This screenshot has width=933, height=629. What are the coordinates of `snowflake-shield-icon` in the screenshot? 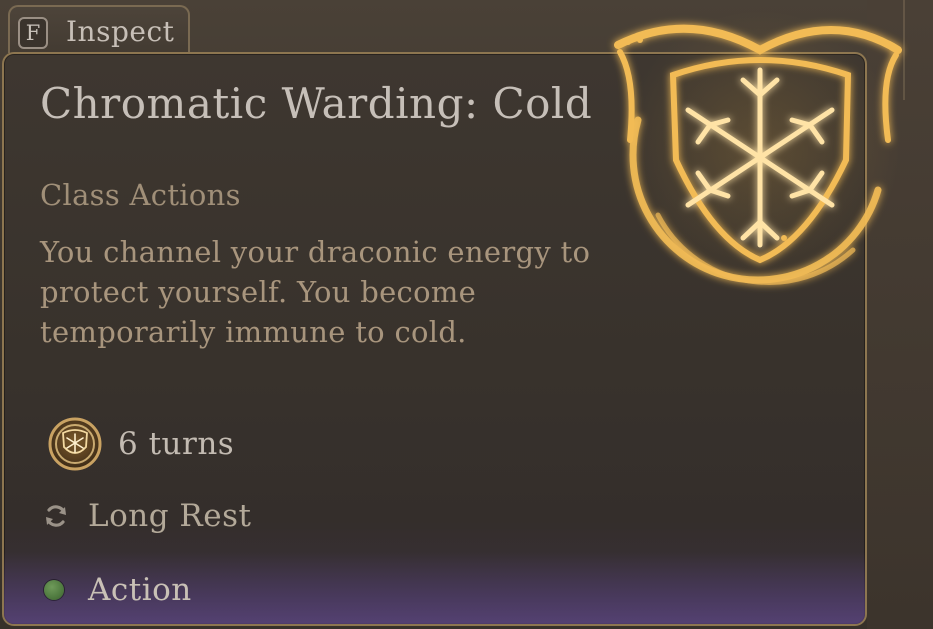 It's located at (75, 444).